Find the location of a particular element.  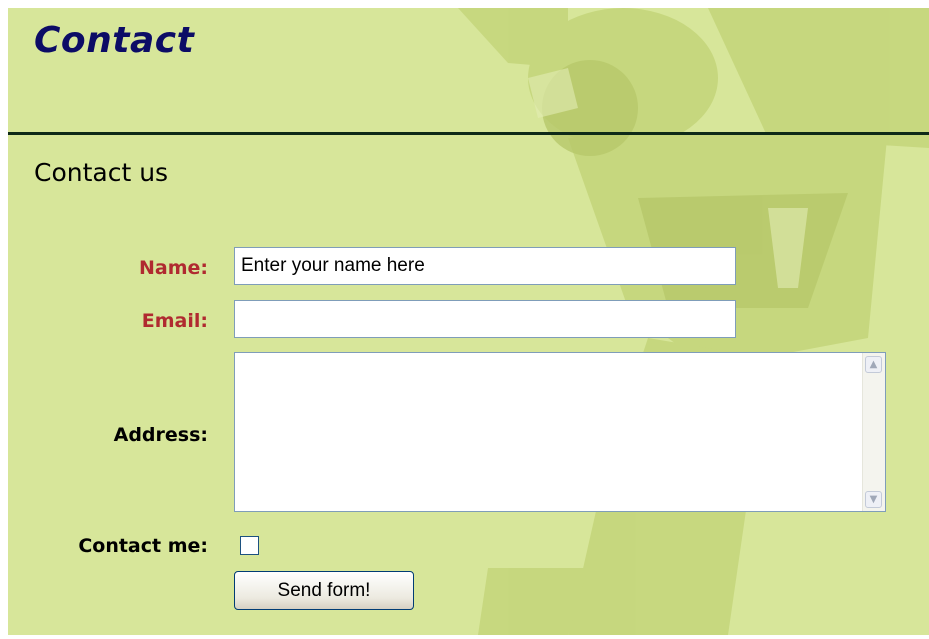

contact-me-checkbox is located at coordinates (249, 545).